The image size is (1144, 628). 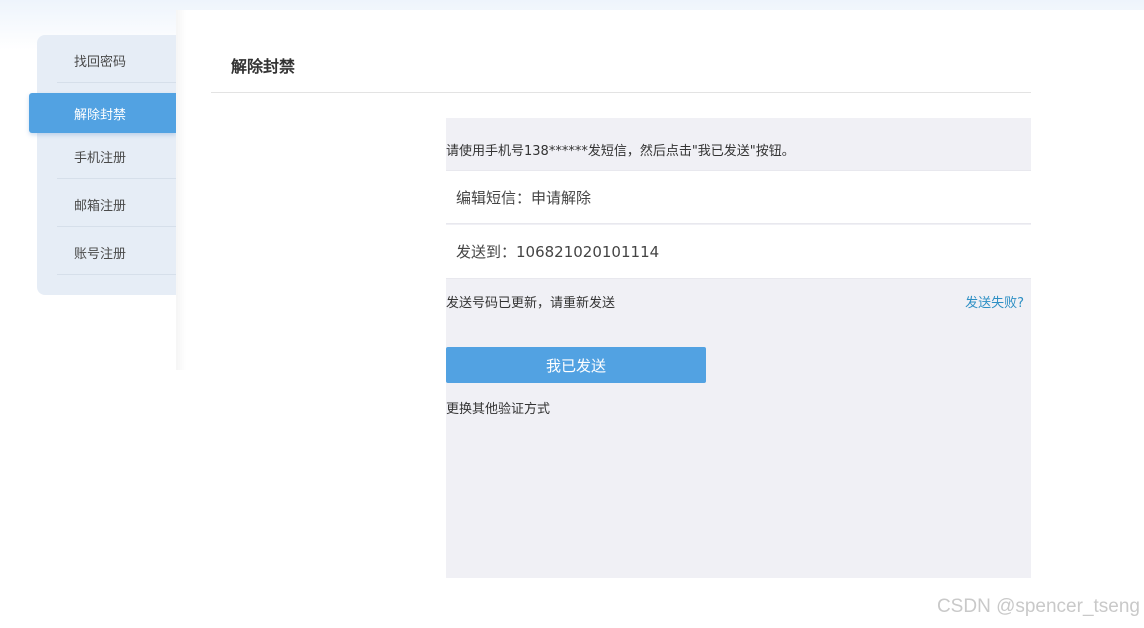 What do you see at coordinates (621, 92) in the screenshot?
I see `title-divider` at bounding box center [621, 92].